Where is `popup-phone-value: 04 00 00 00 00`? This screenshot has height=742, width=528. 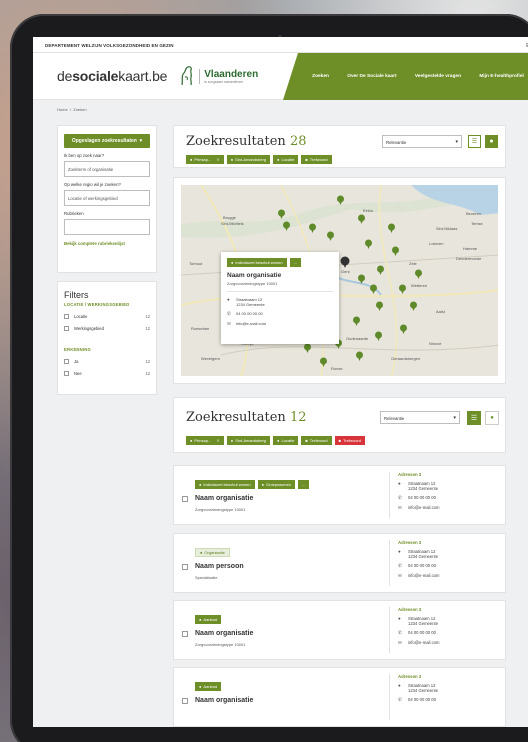 popup-phone-value: 04 00 00 00 00 is located at coordinates (249, 313).